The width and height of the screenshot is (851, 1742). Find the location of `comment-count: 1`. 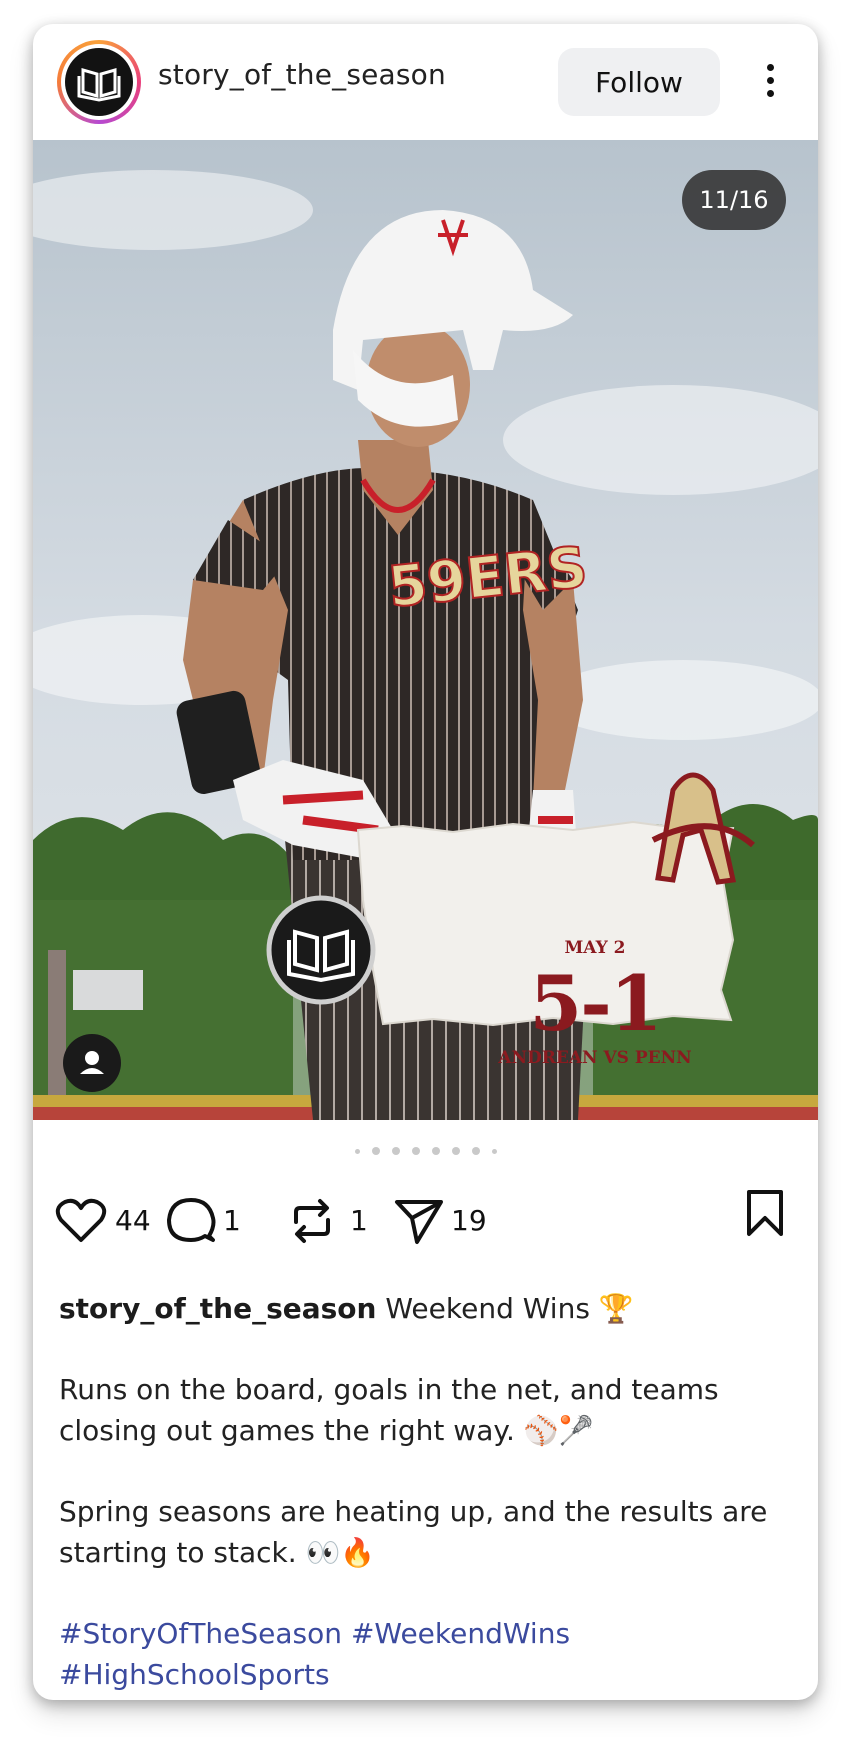

comment-count: 1 is located at coordinates (232, 1220).